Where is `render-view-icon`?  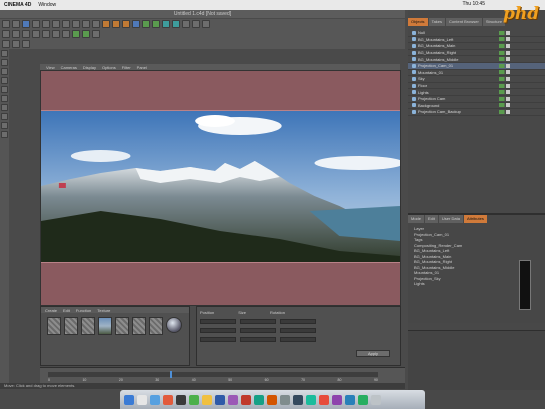 render-view-icon is located at coordinates (106, 24).